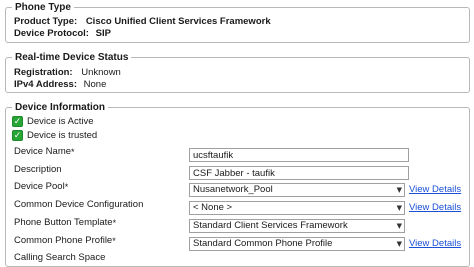  Describe the element at coordinates (435, 208) in the screenshot. I see `common-device-config-view-details-link: View Details` at that location.